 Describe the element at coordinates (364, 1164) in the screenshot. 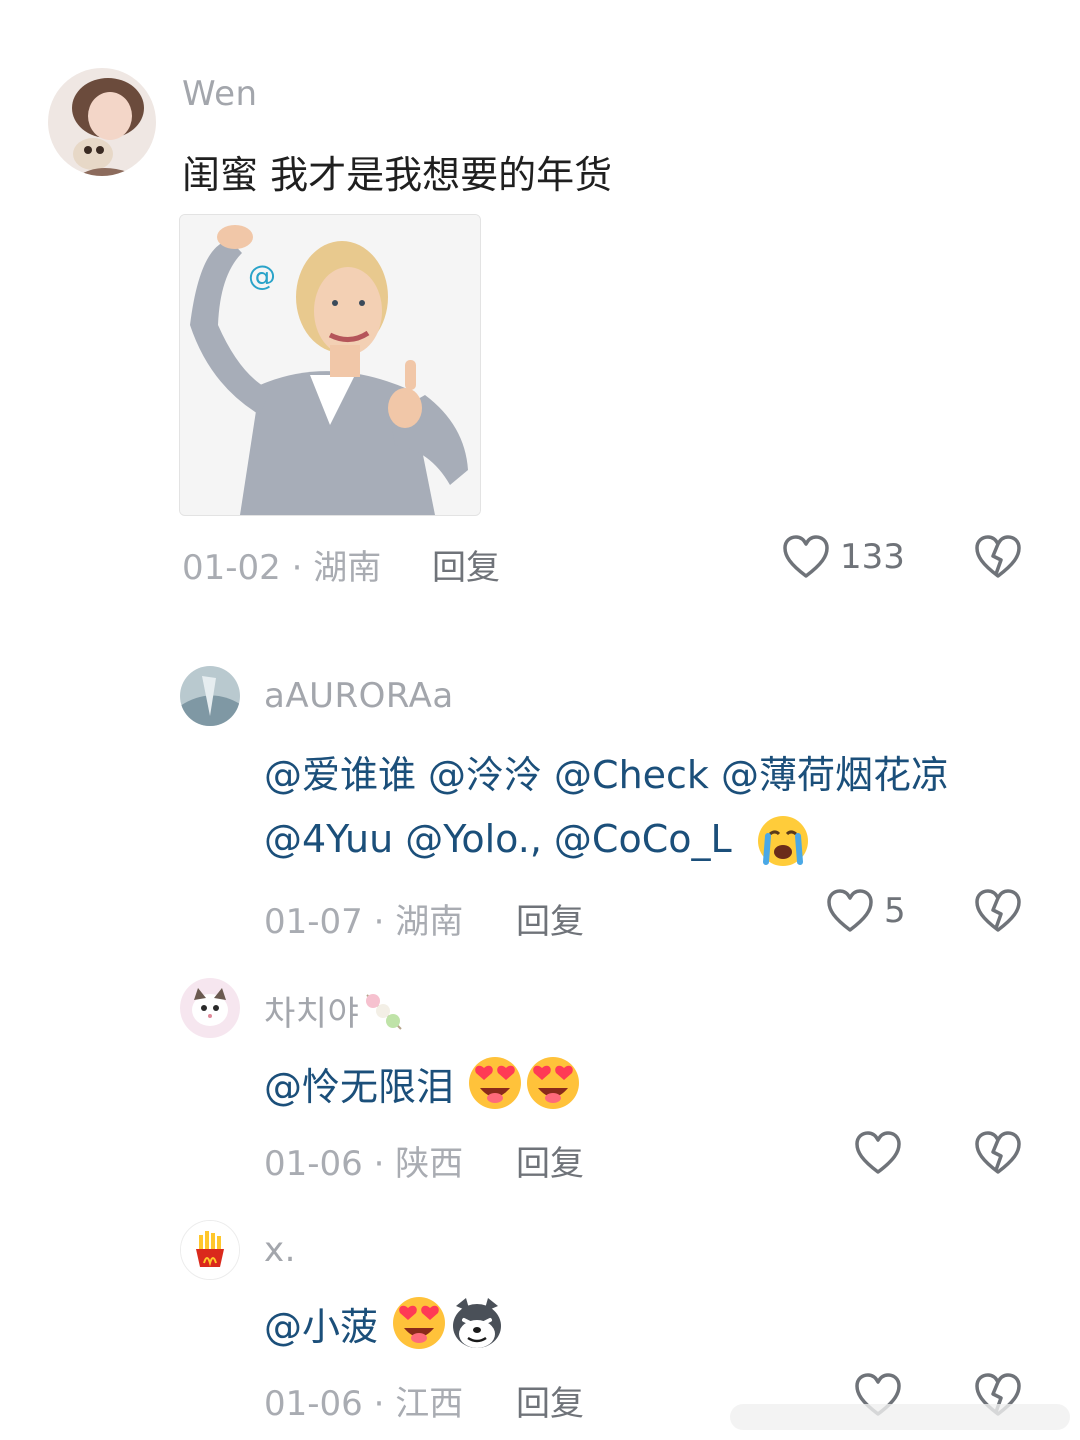

I see `comment-date-location: 01-06 · 陕西` at that location.